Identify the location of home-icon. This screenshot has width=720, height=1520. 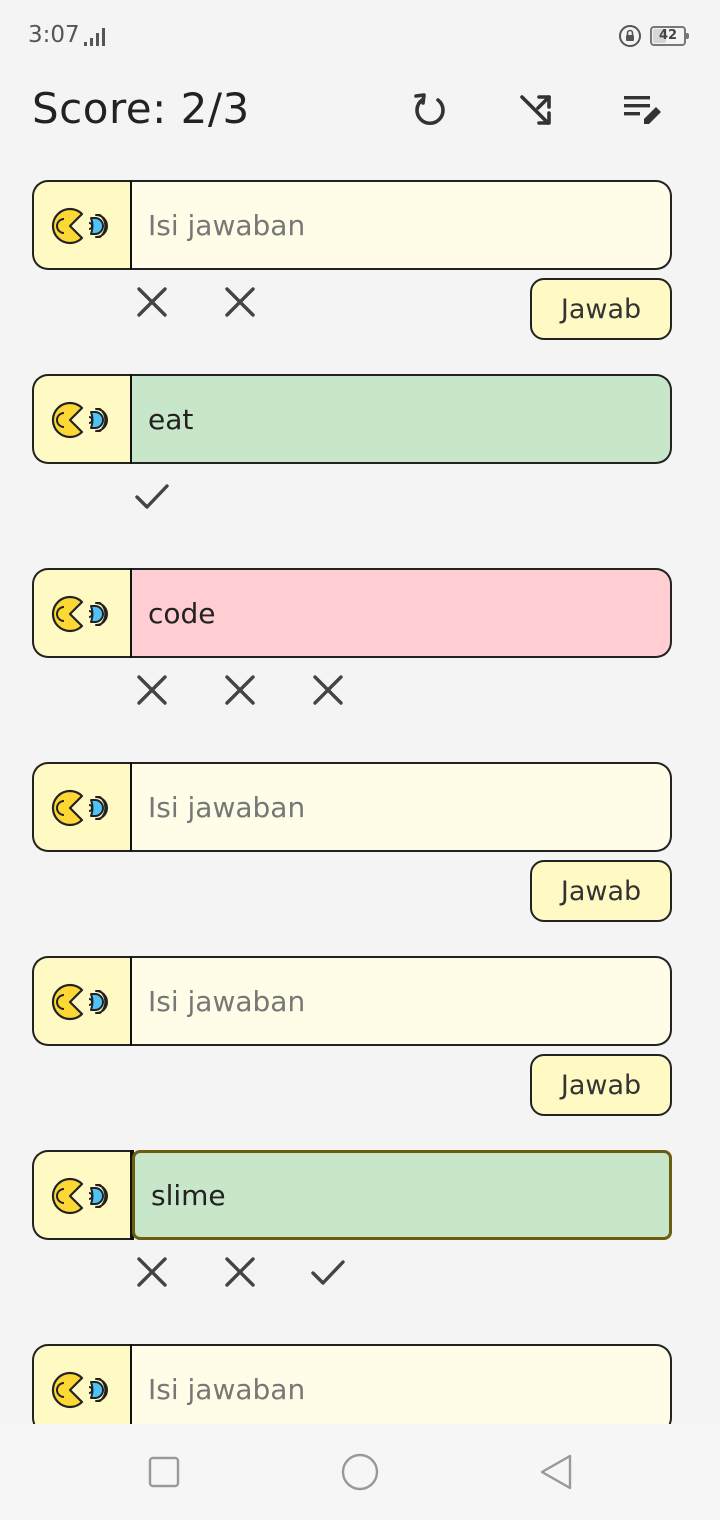
(360, 1472).